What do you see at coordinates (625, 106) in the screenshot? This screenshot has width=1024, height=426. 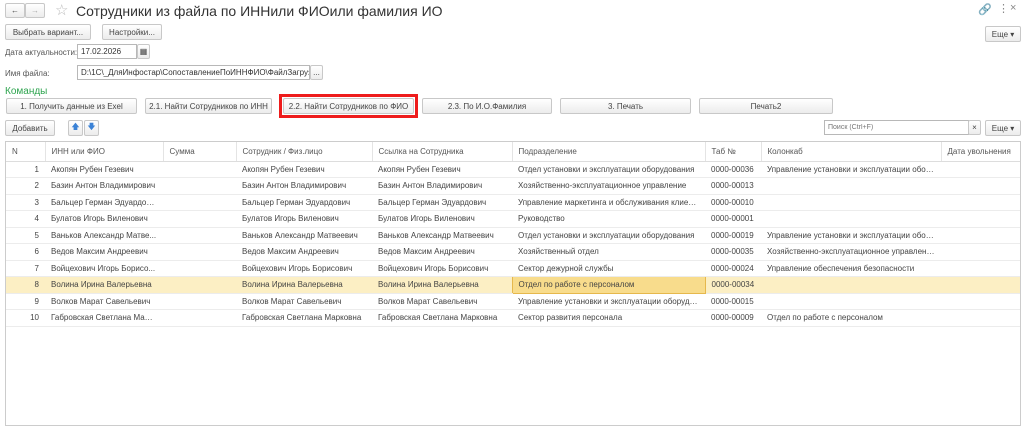 I see `print-button: 3. Печать` at bounding box center [625, 106].